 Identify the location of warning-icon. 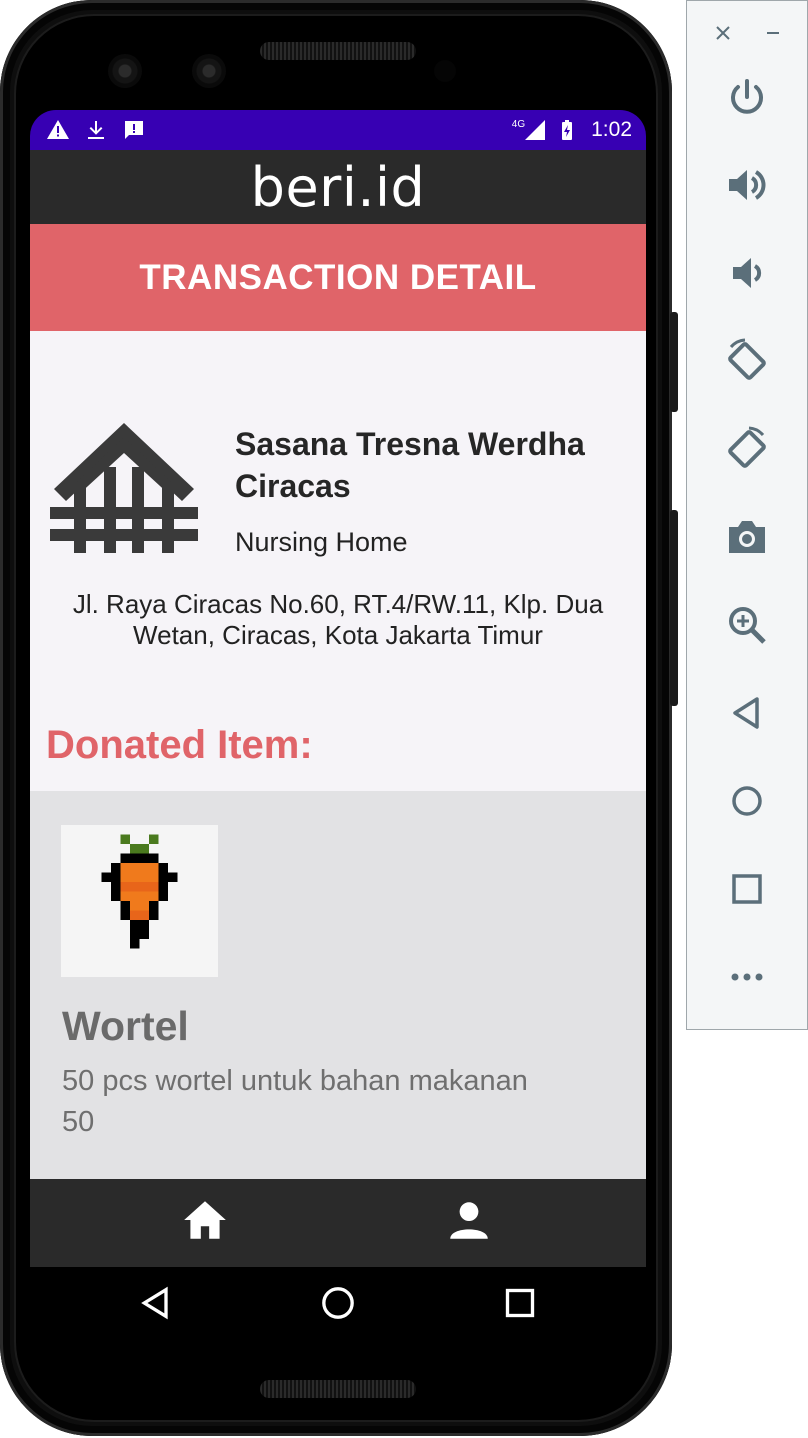
(58, 129).